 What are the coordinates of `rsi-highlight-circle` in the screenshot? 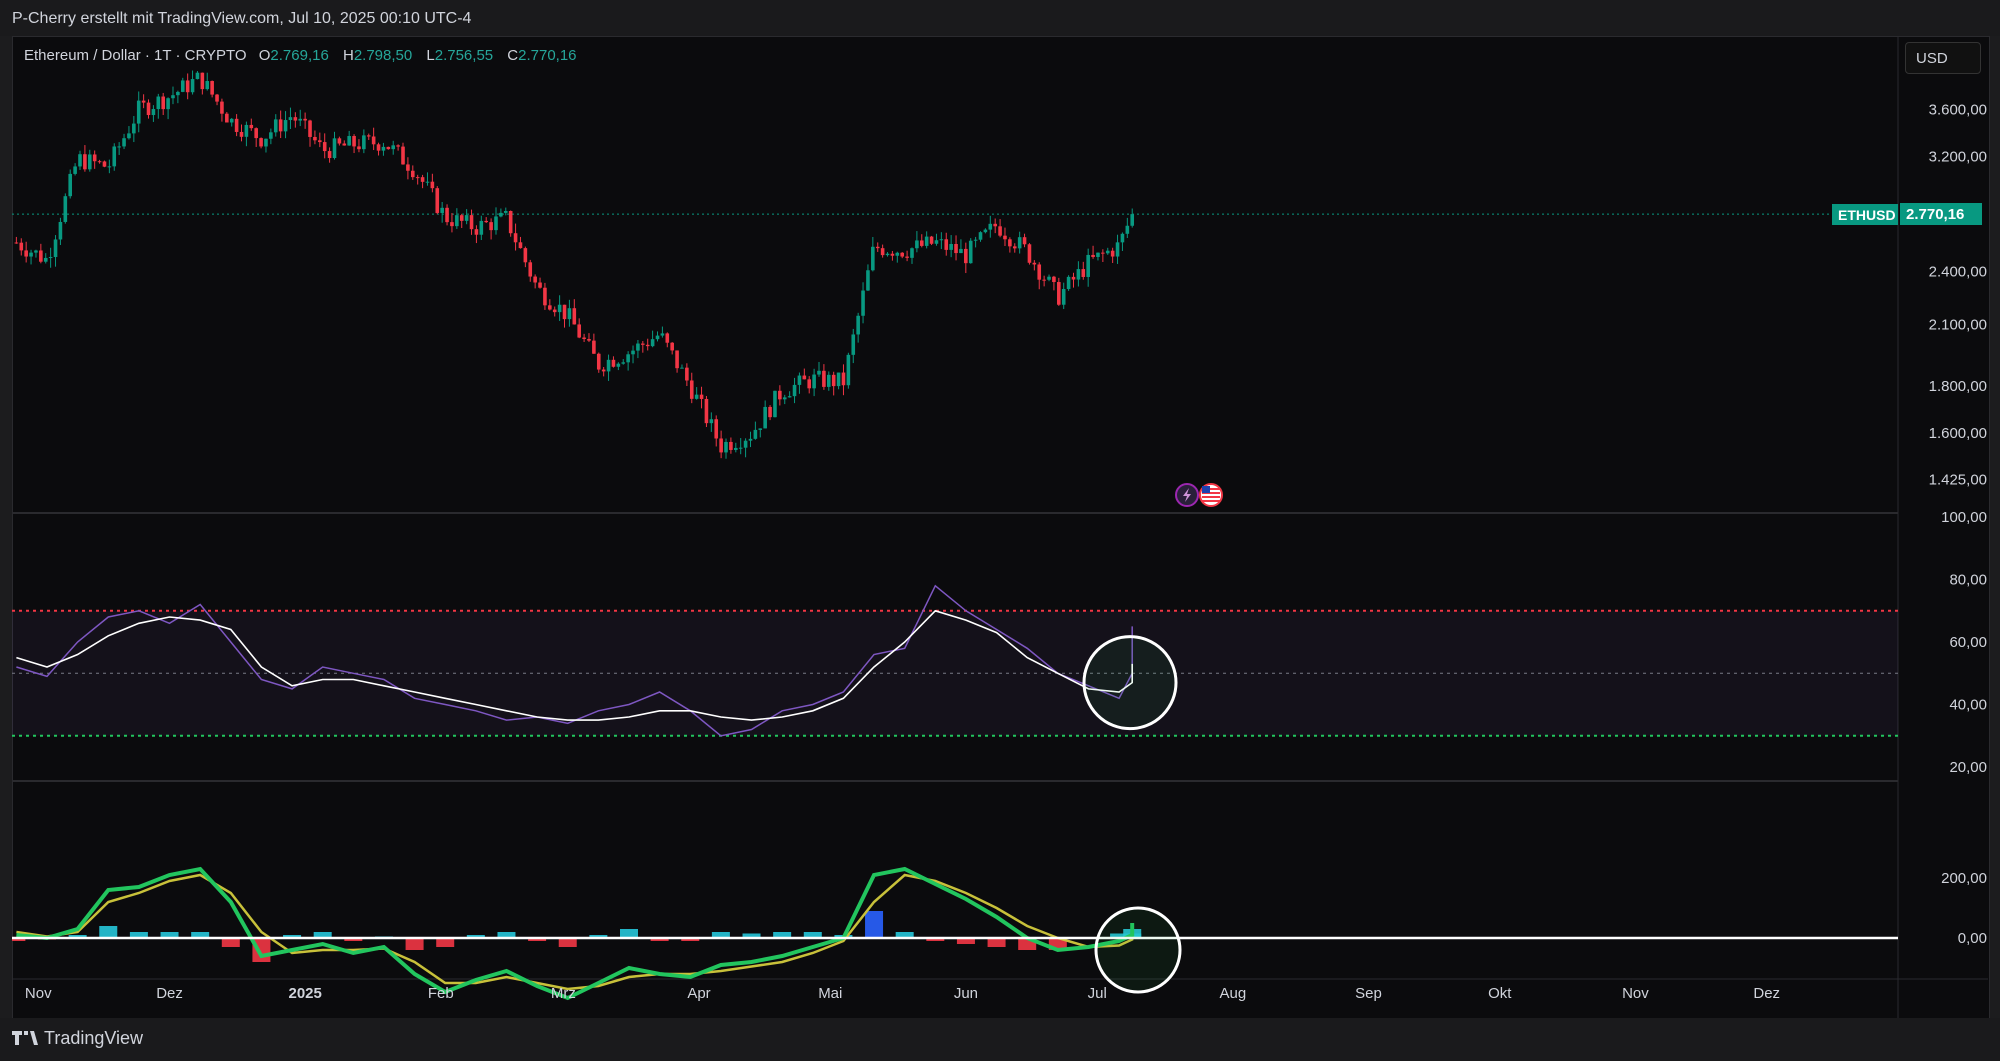 It's located at (1130, 683).